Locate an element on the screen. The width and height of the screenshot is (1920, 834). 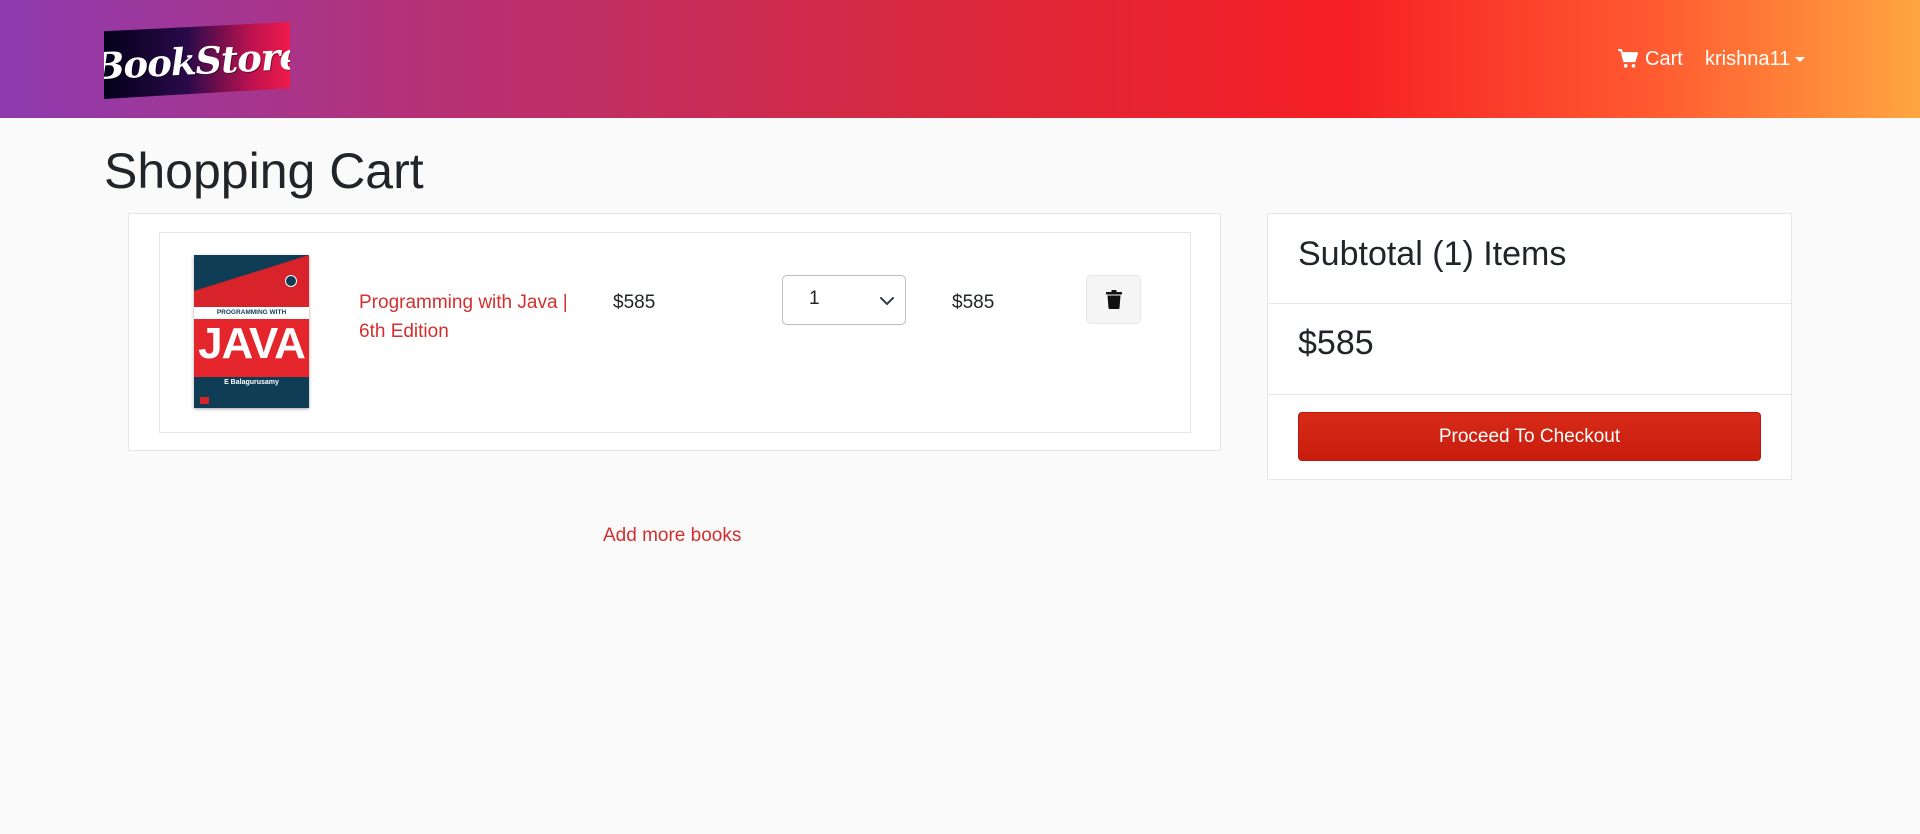
shopping-cart-icon is located at coordinates (1628, 58).